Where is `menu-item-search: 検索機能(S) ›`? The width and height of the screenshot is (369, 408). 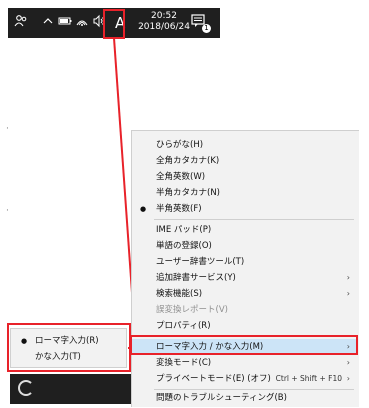 menu-item-search: 検索機能(S) › is located at coordinates (245, 294).